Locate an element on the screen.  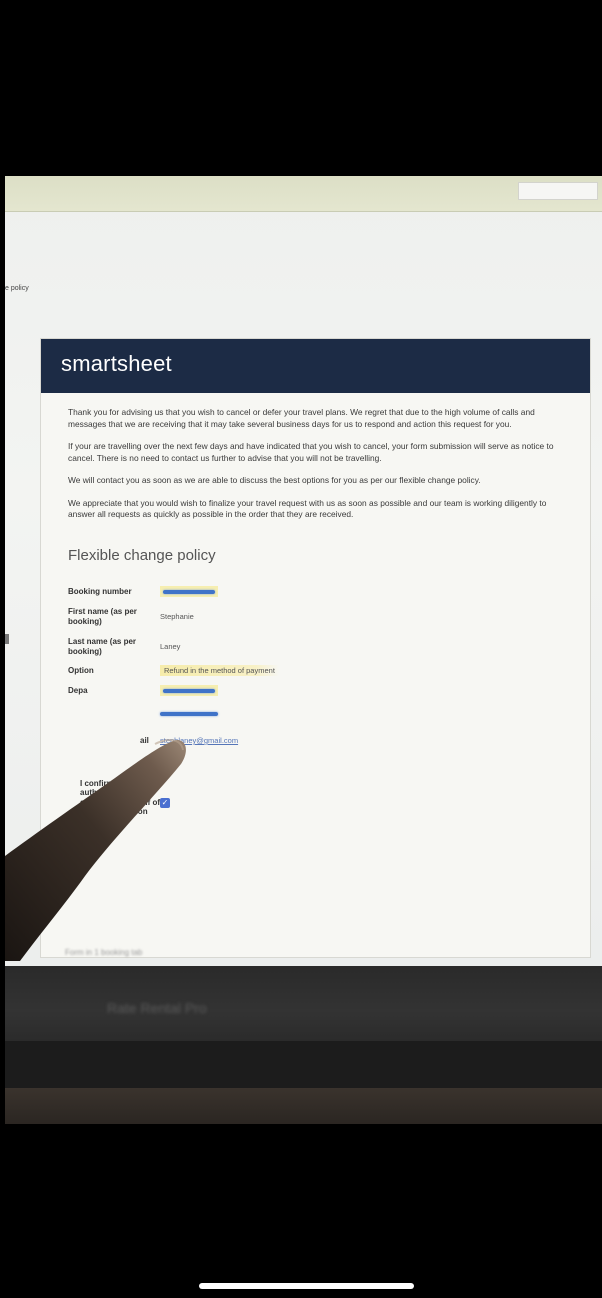
option-row: Option Refund in the method of payment is located at coordinates (319, 671).